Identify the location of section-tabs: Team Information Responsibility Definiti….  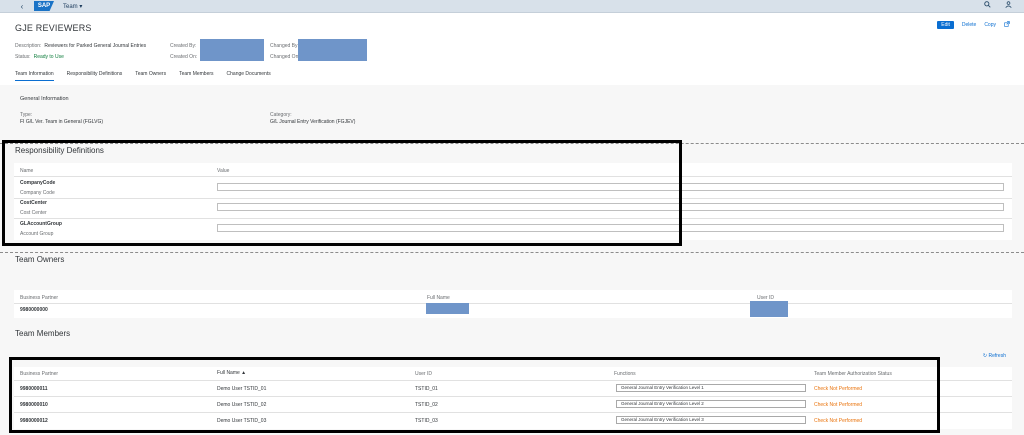
(143, 76).